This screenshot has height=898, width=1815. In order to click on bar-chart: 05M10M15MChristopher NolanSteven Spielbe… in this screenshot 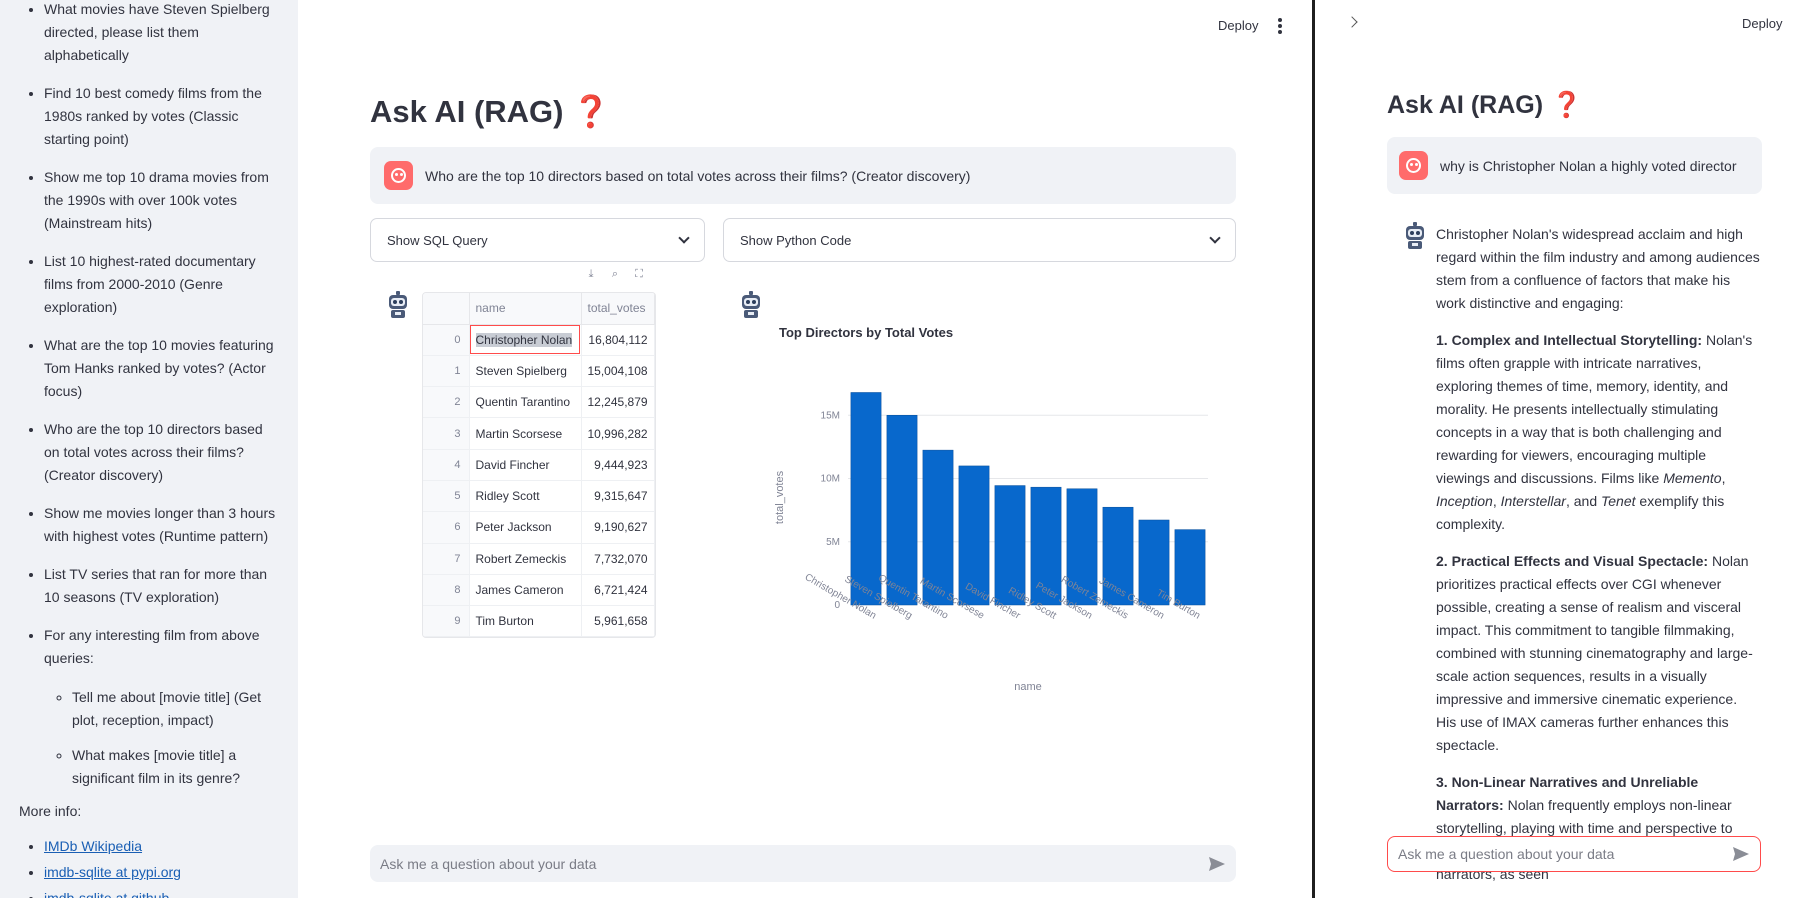, I will do `click(1003, 535)`.